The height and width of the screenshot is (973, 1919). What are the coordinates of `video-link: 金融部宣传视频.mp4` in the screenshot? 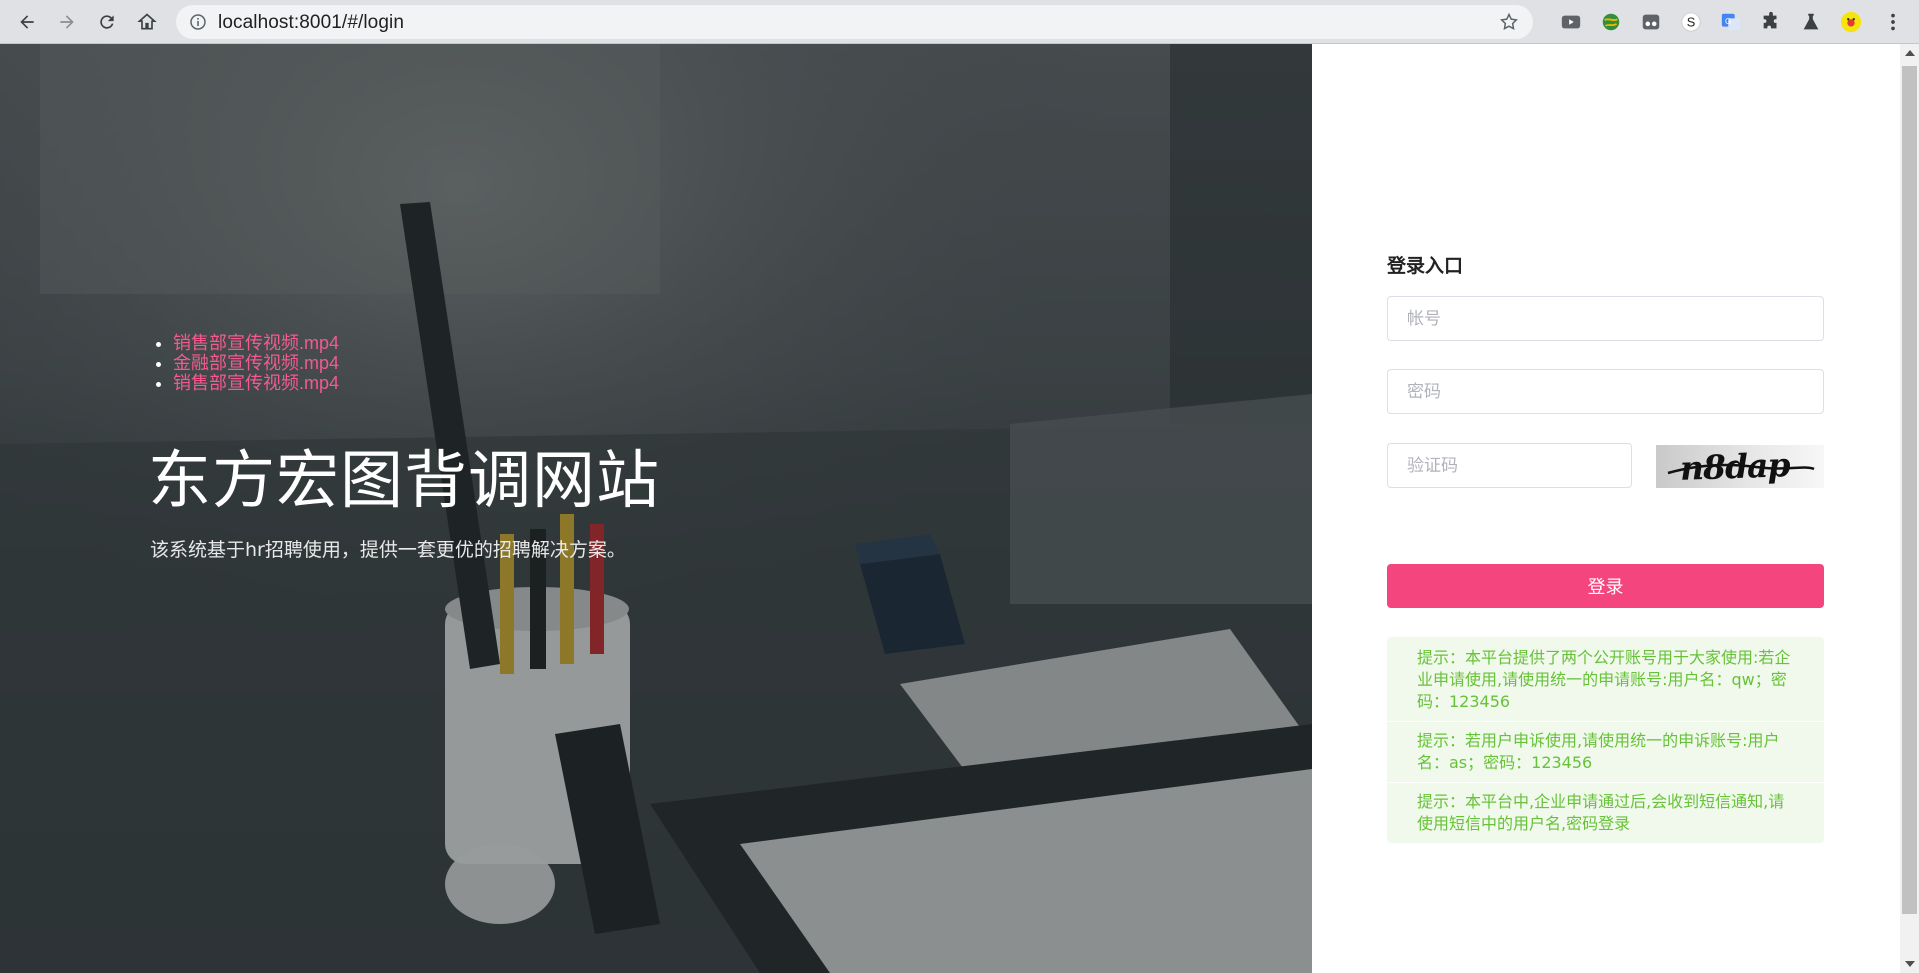 It's located at (256, 363).